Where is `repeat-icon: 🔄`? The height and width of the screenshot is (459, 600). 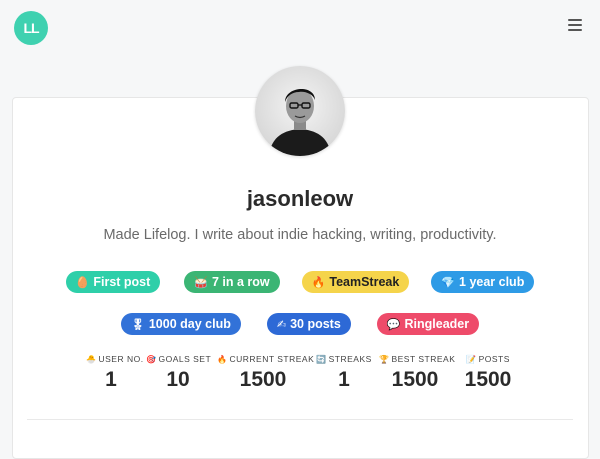
repeat-icon: 🔄 is located at coordinates (321, 359).